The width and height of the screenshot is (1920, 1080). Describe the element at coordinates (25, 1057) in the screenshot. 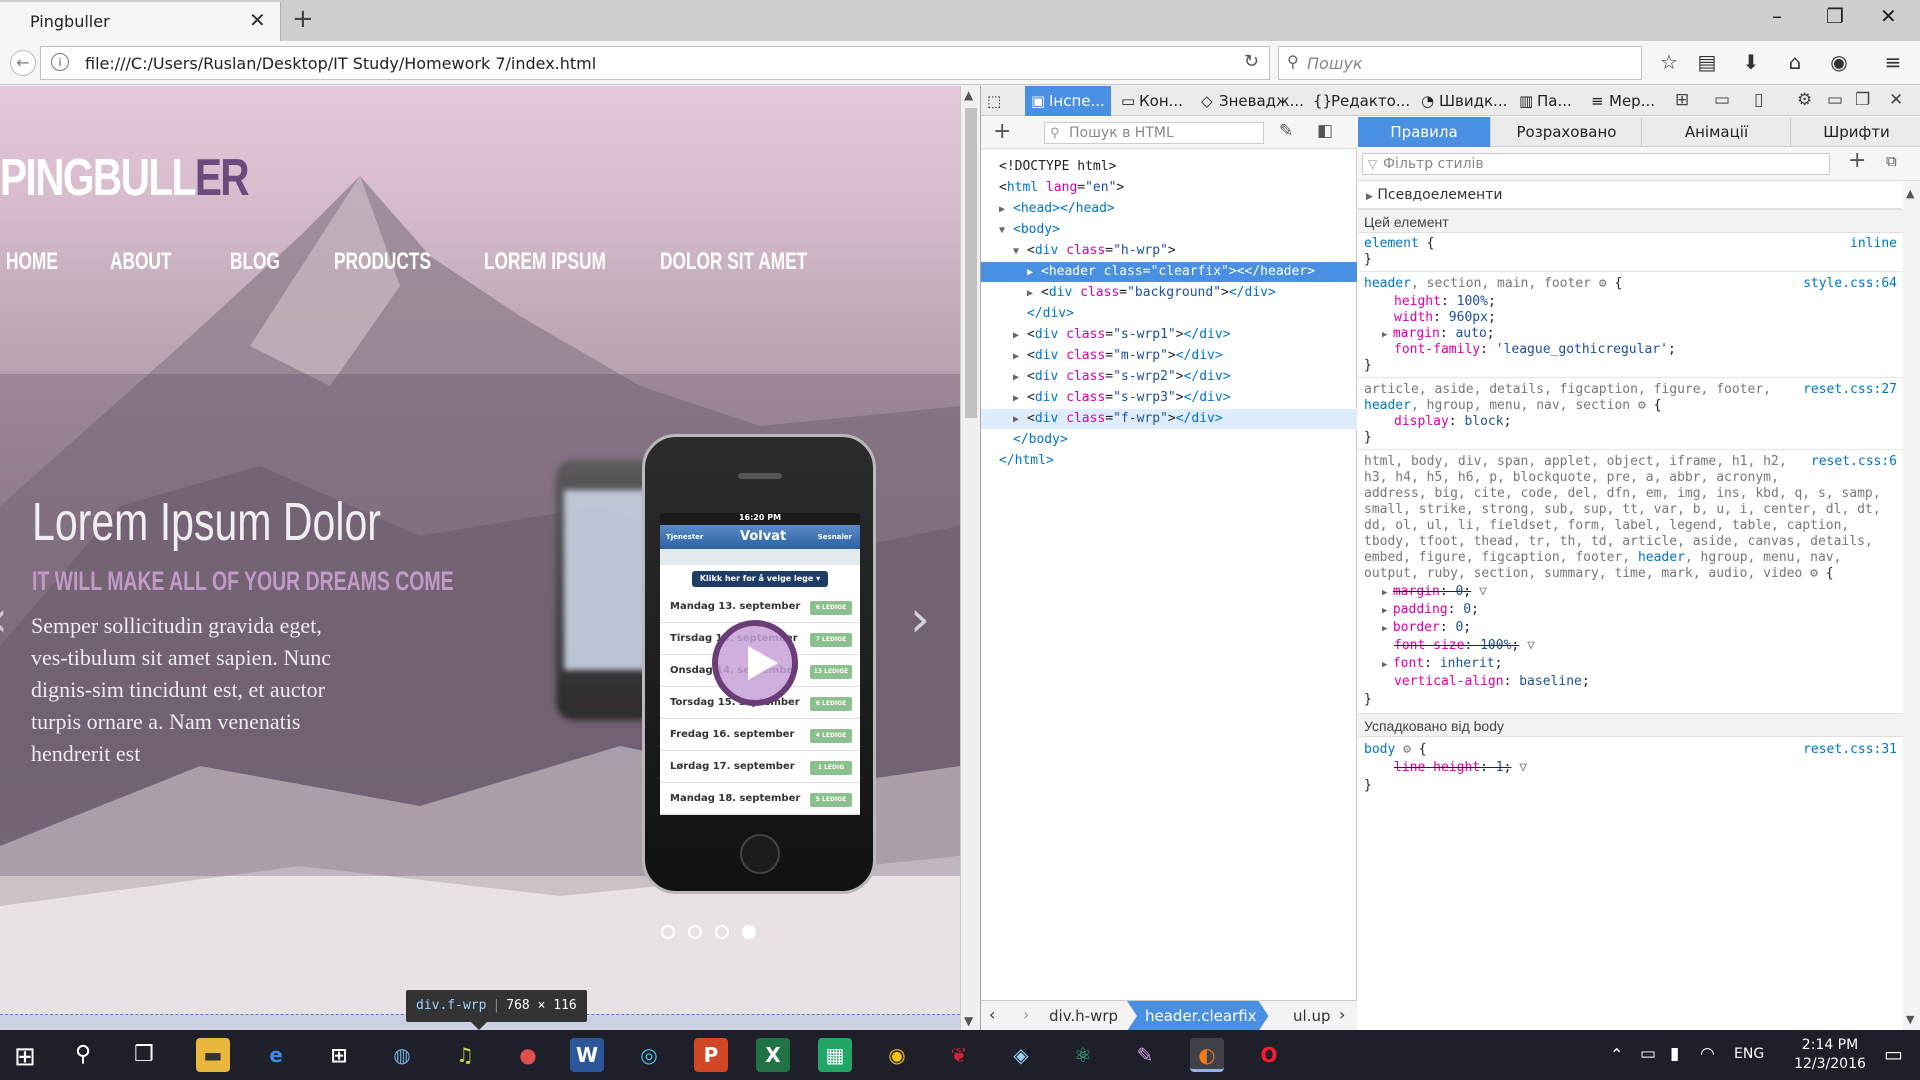

I see `windows-start-icon: ⊞` at that location.